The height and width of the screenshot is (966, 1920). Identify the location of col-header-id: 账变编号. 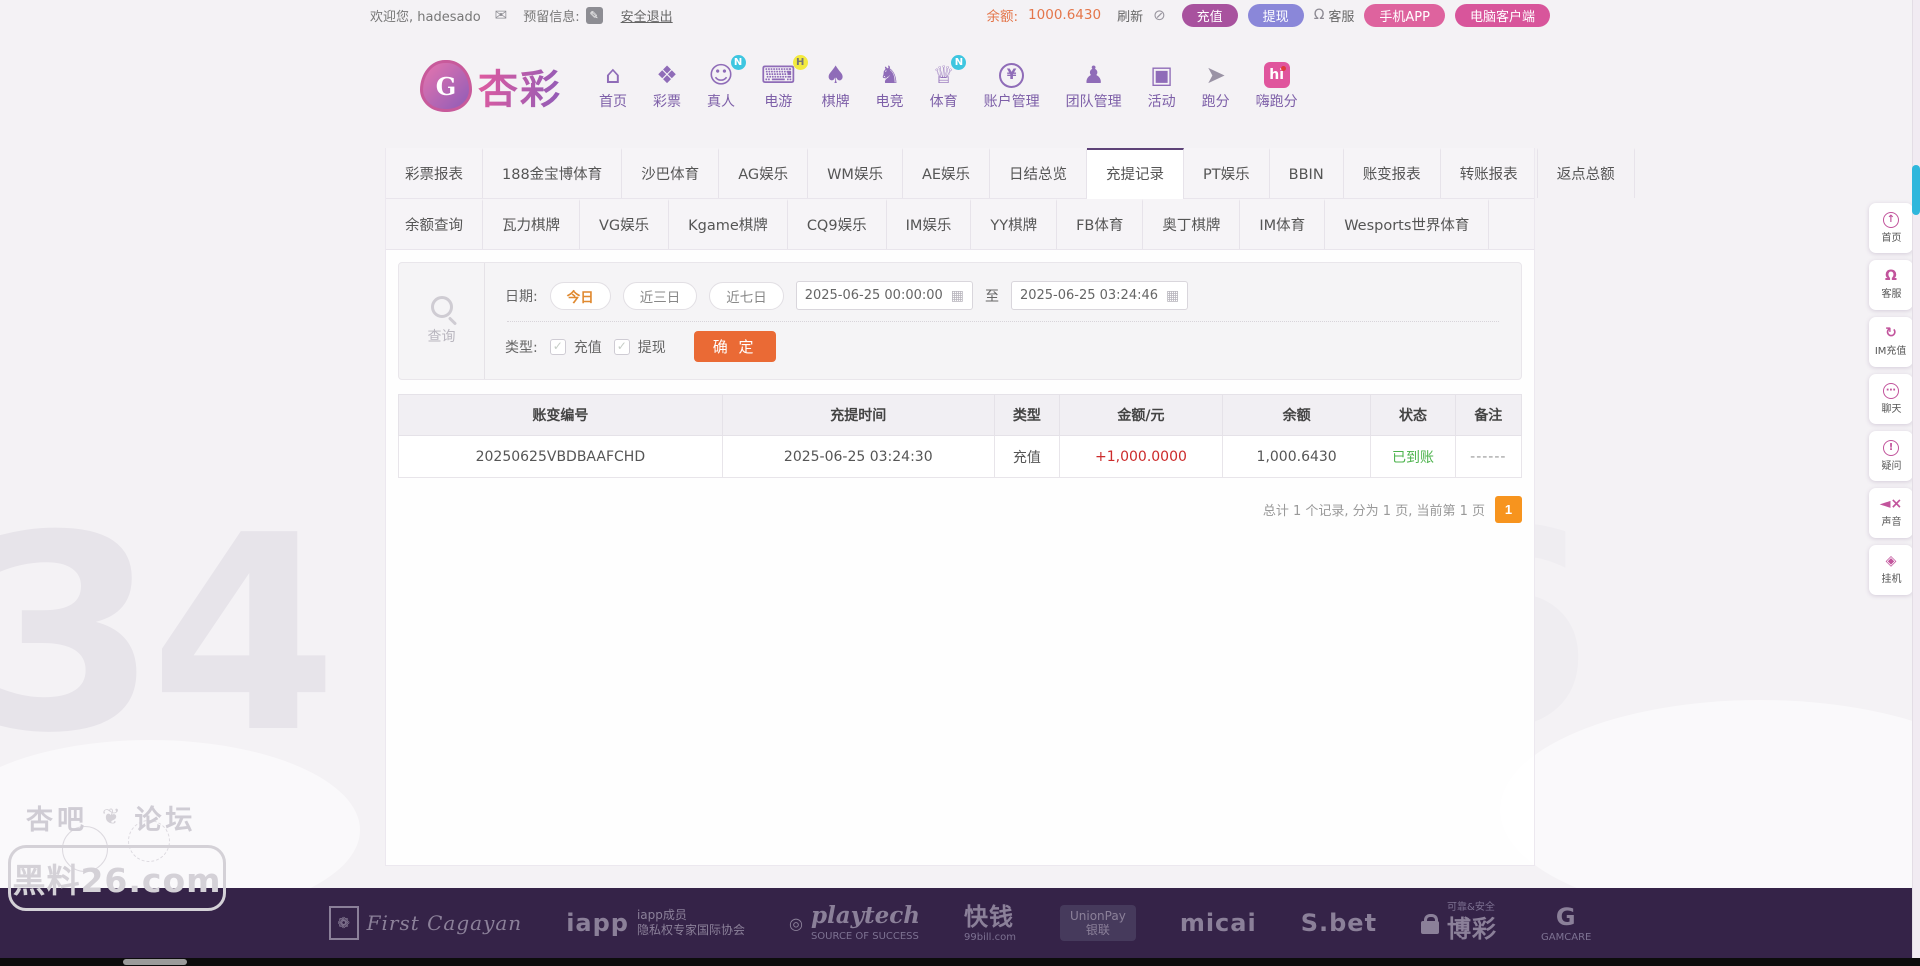
(560, 415).